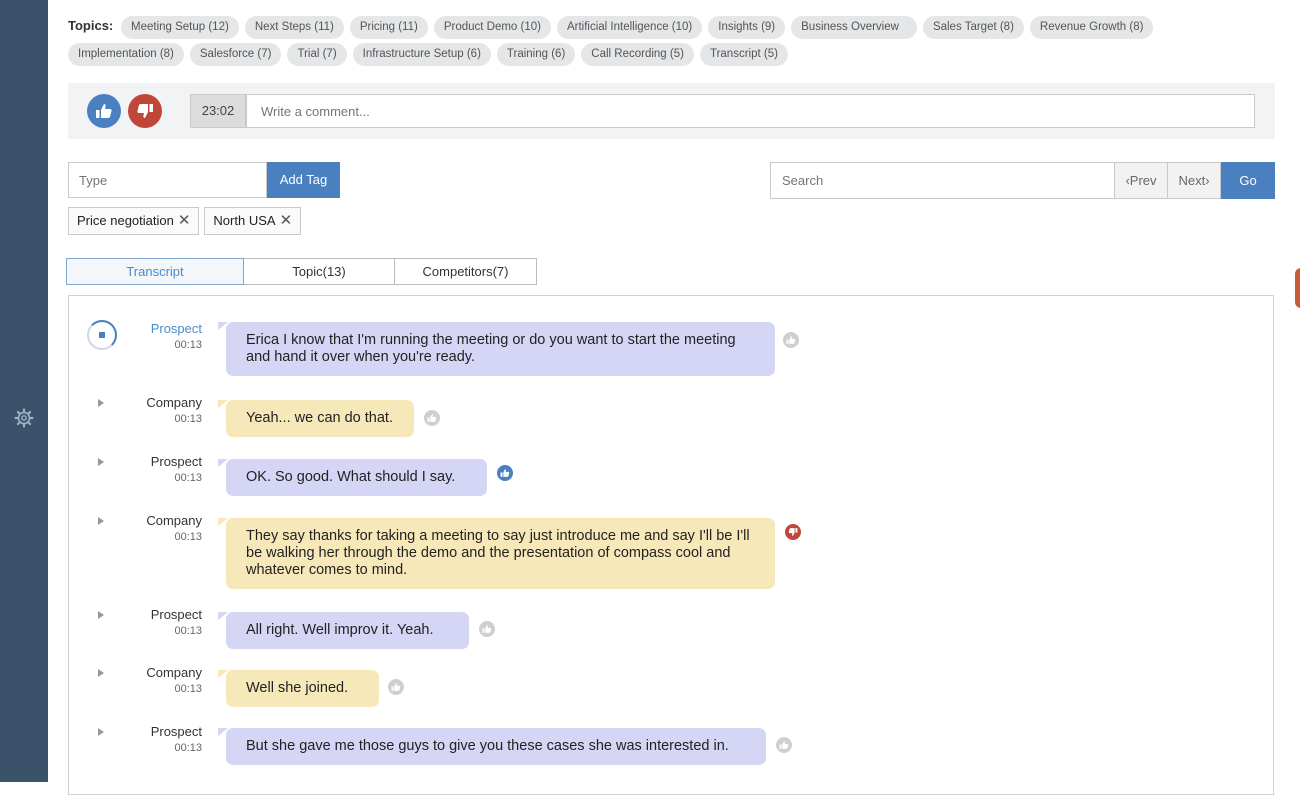  I want to click on tab-topic: Topic(13), so click(319, 271).